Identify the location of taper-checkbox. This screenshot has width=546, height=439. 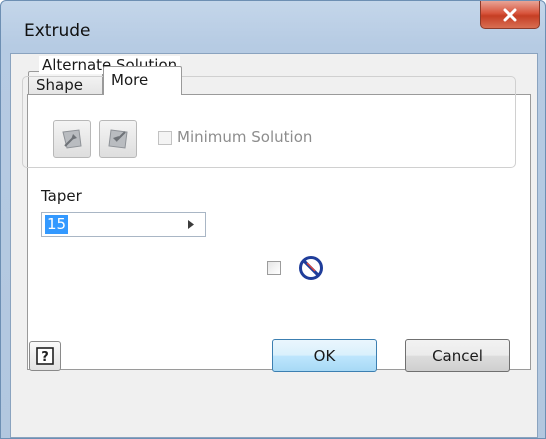
(274, 268).